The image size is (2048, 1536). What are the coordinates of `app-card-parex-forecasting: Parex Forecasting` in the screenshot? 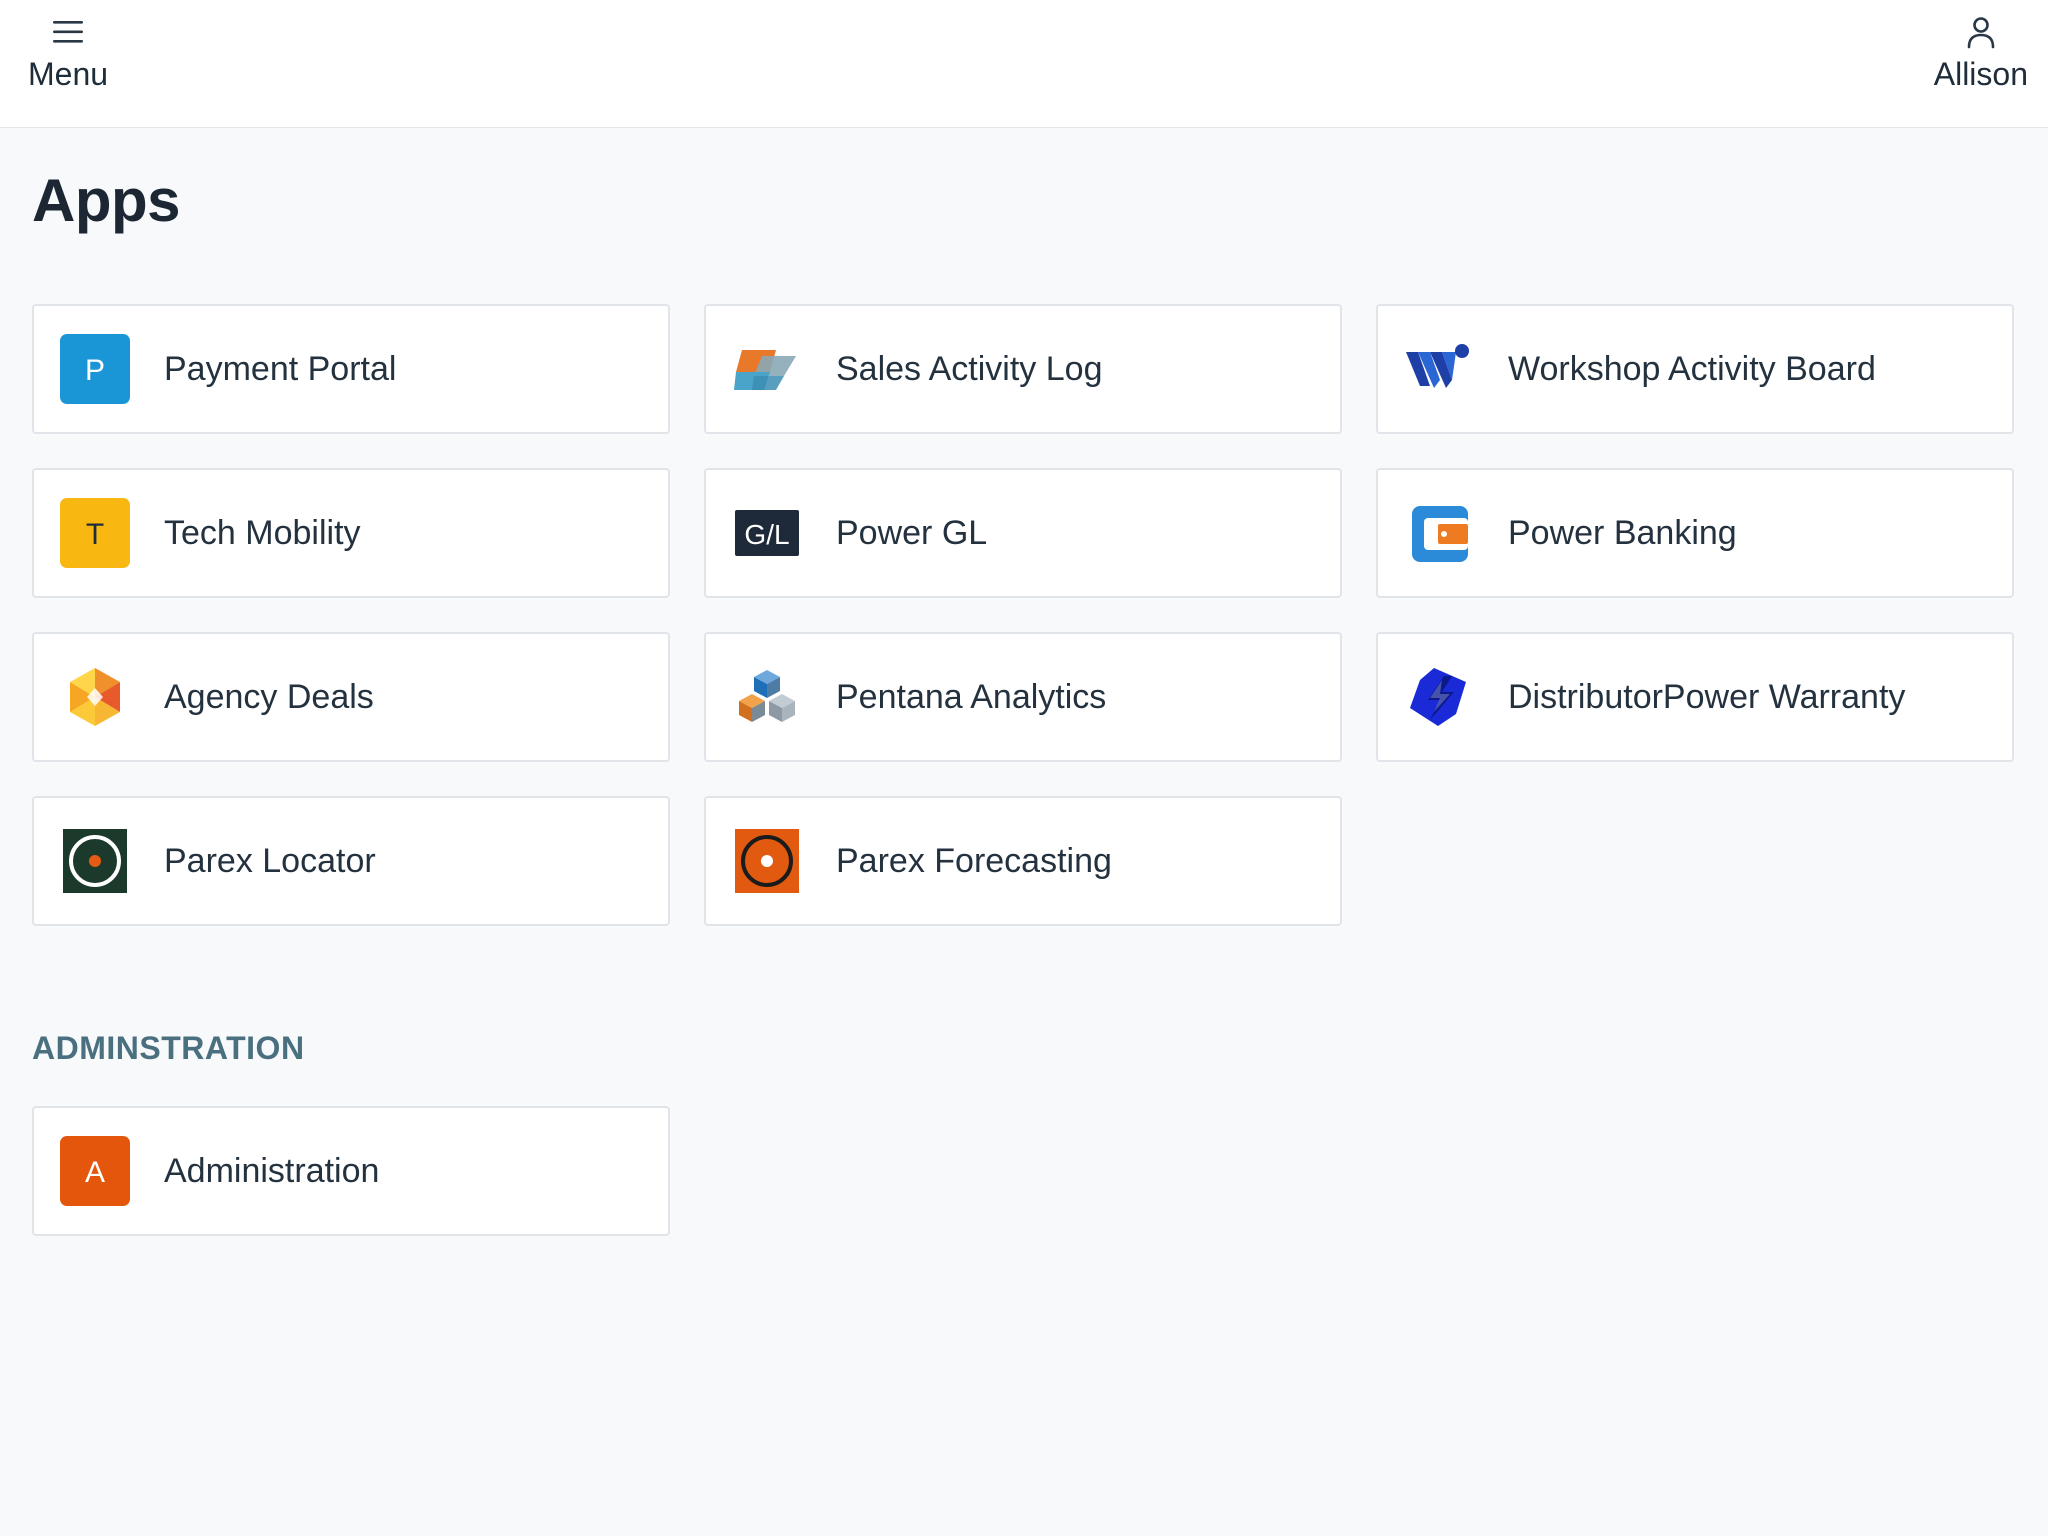 It's located at (1023, 861).